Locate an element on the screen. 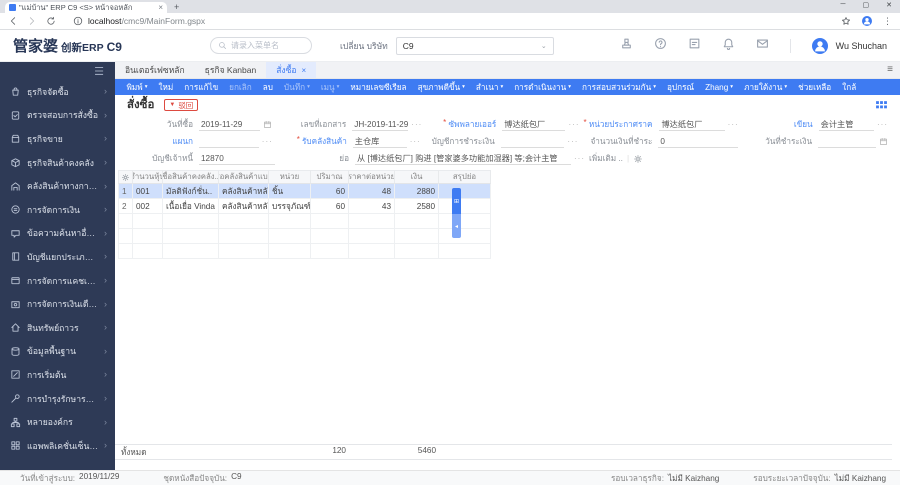  grid-cell: 2580 is located at coordinates (417, 206).